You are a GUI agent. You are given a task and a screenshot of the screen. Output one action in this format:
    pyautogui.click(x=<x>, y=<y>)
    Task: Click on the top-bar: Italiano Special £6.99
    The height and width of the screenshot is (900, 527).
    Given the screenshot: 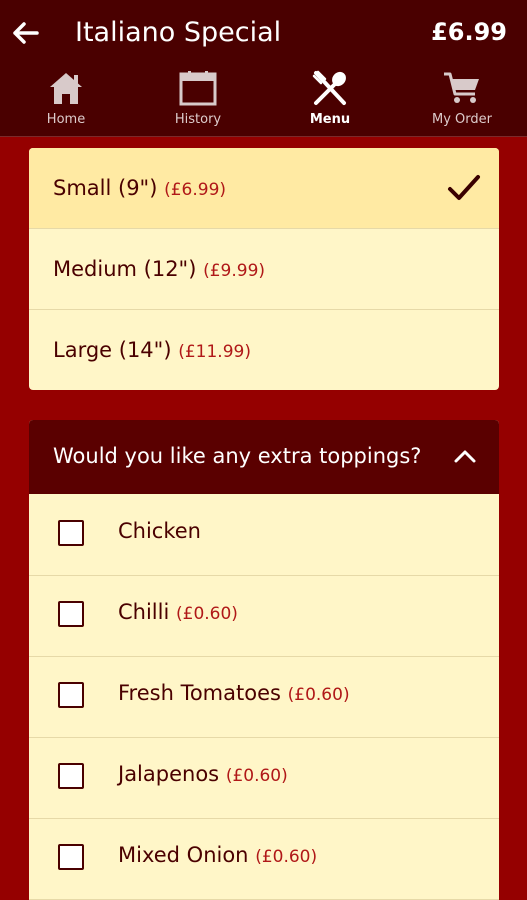 What is the action you would take?
    pyautogui.click(x=263, y=34)
    